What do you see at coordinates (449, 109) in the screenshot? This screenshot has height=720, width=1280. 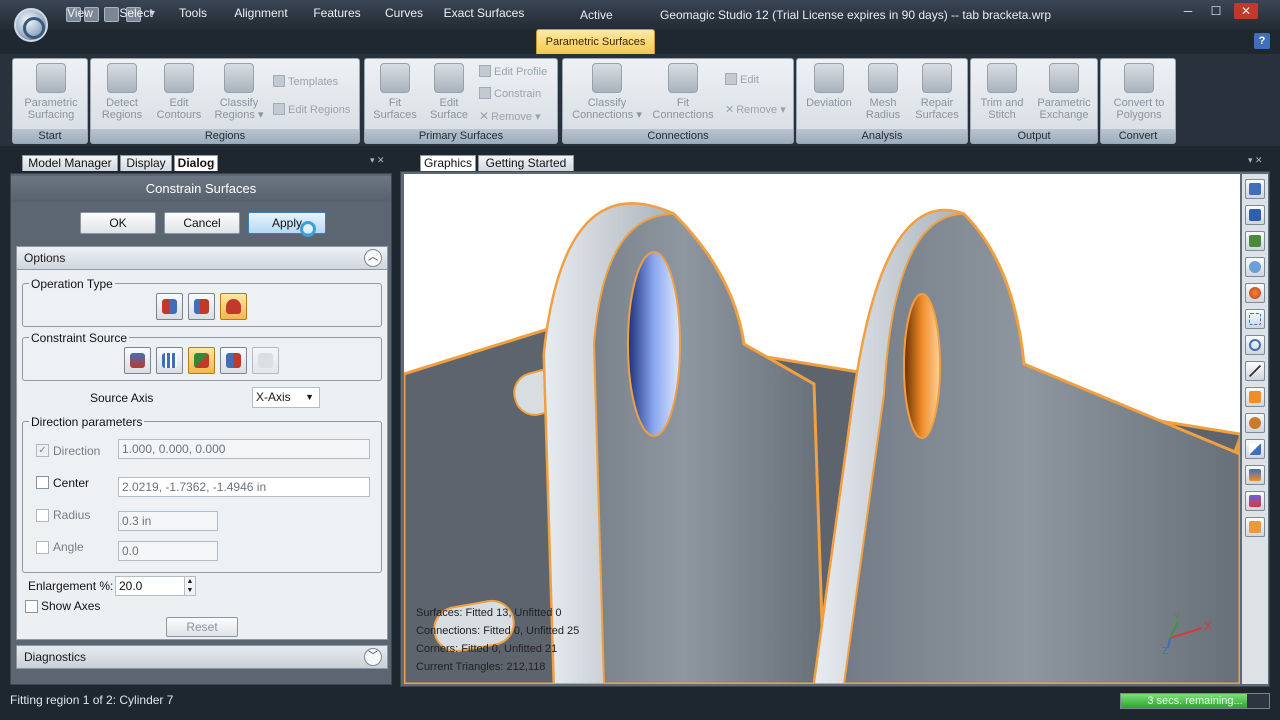 I see `edit-surface-label: Edit Surface` at bounding box center [449, 109].